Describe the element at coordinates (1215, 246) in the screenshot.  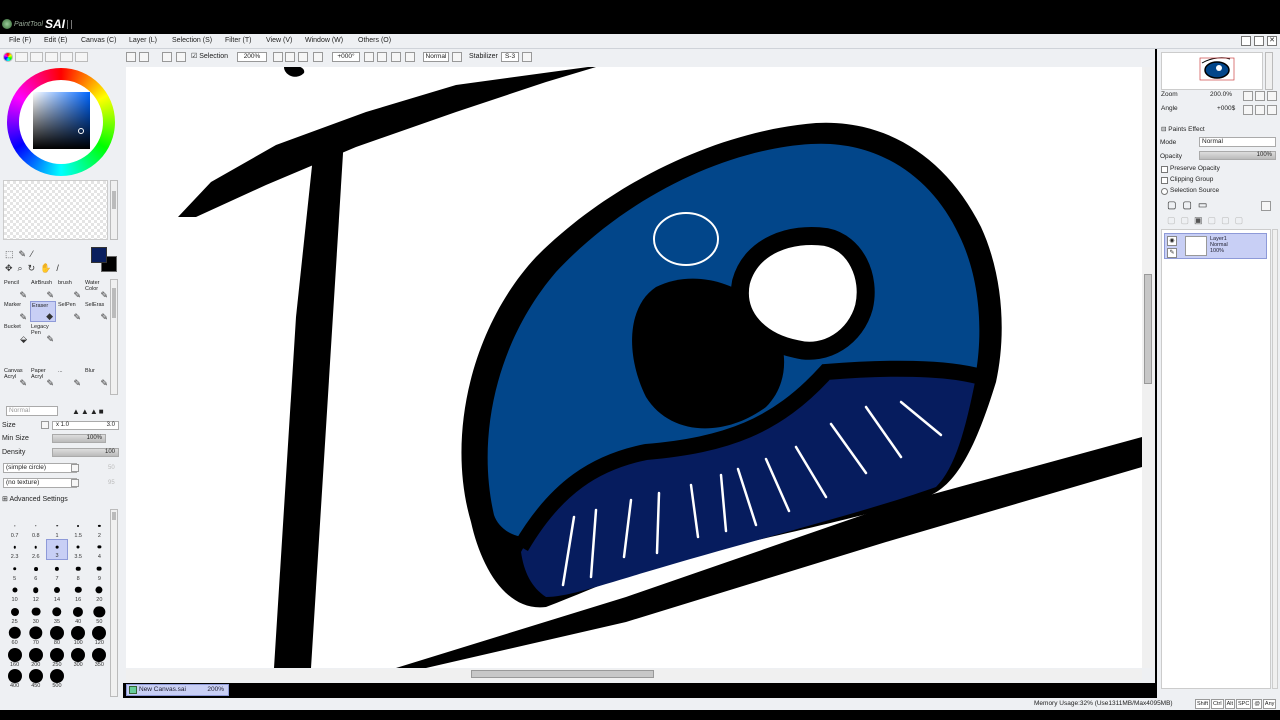
I see `layer-row: ◉ ✎ Layer1 Normal 100%` at that location.